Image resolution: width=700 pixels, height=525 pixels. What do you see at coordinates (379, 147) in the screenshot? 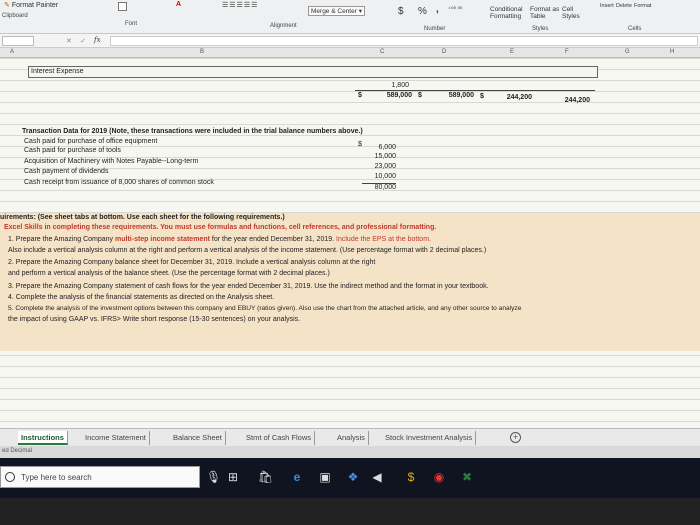
I see `txn-value-1: 6,000` at bounding box center [379, 147].